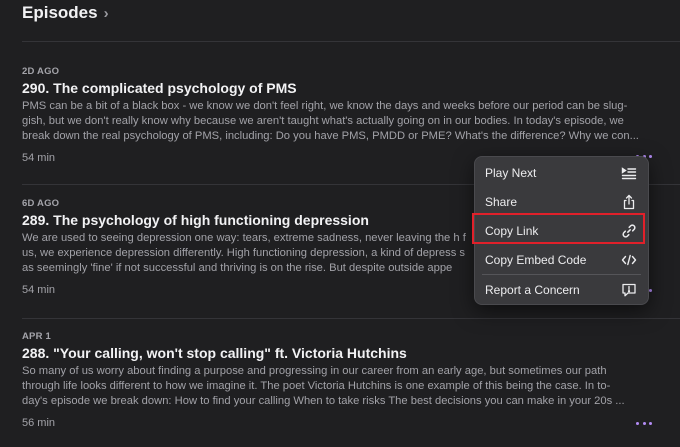 This screenshot has height=447, width=680. What do you see at coordinates (60, 12) in the screenshot?
I see `episodes-title: Episodes` at bounding box center [60, 12].